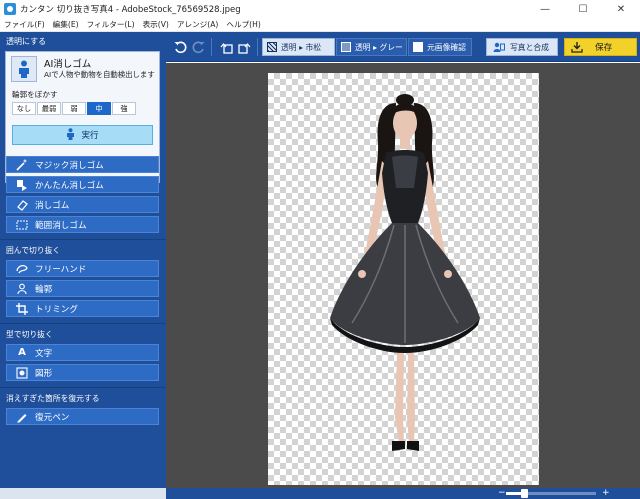 The width and height of the screenshot is (640, 499). Describe the element at coordinates (180, 47) in the screenshot. I see `undo-icon` at that location.